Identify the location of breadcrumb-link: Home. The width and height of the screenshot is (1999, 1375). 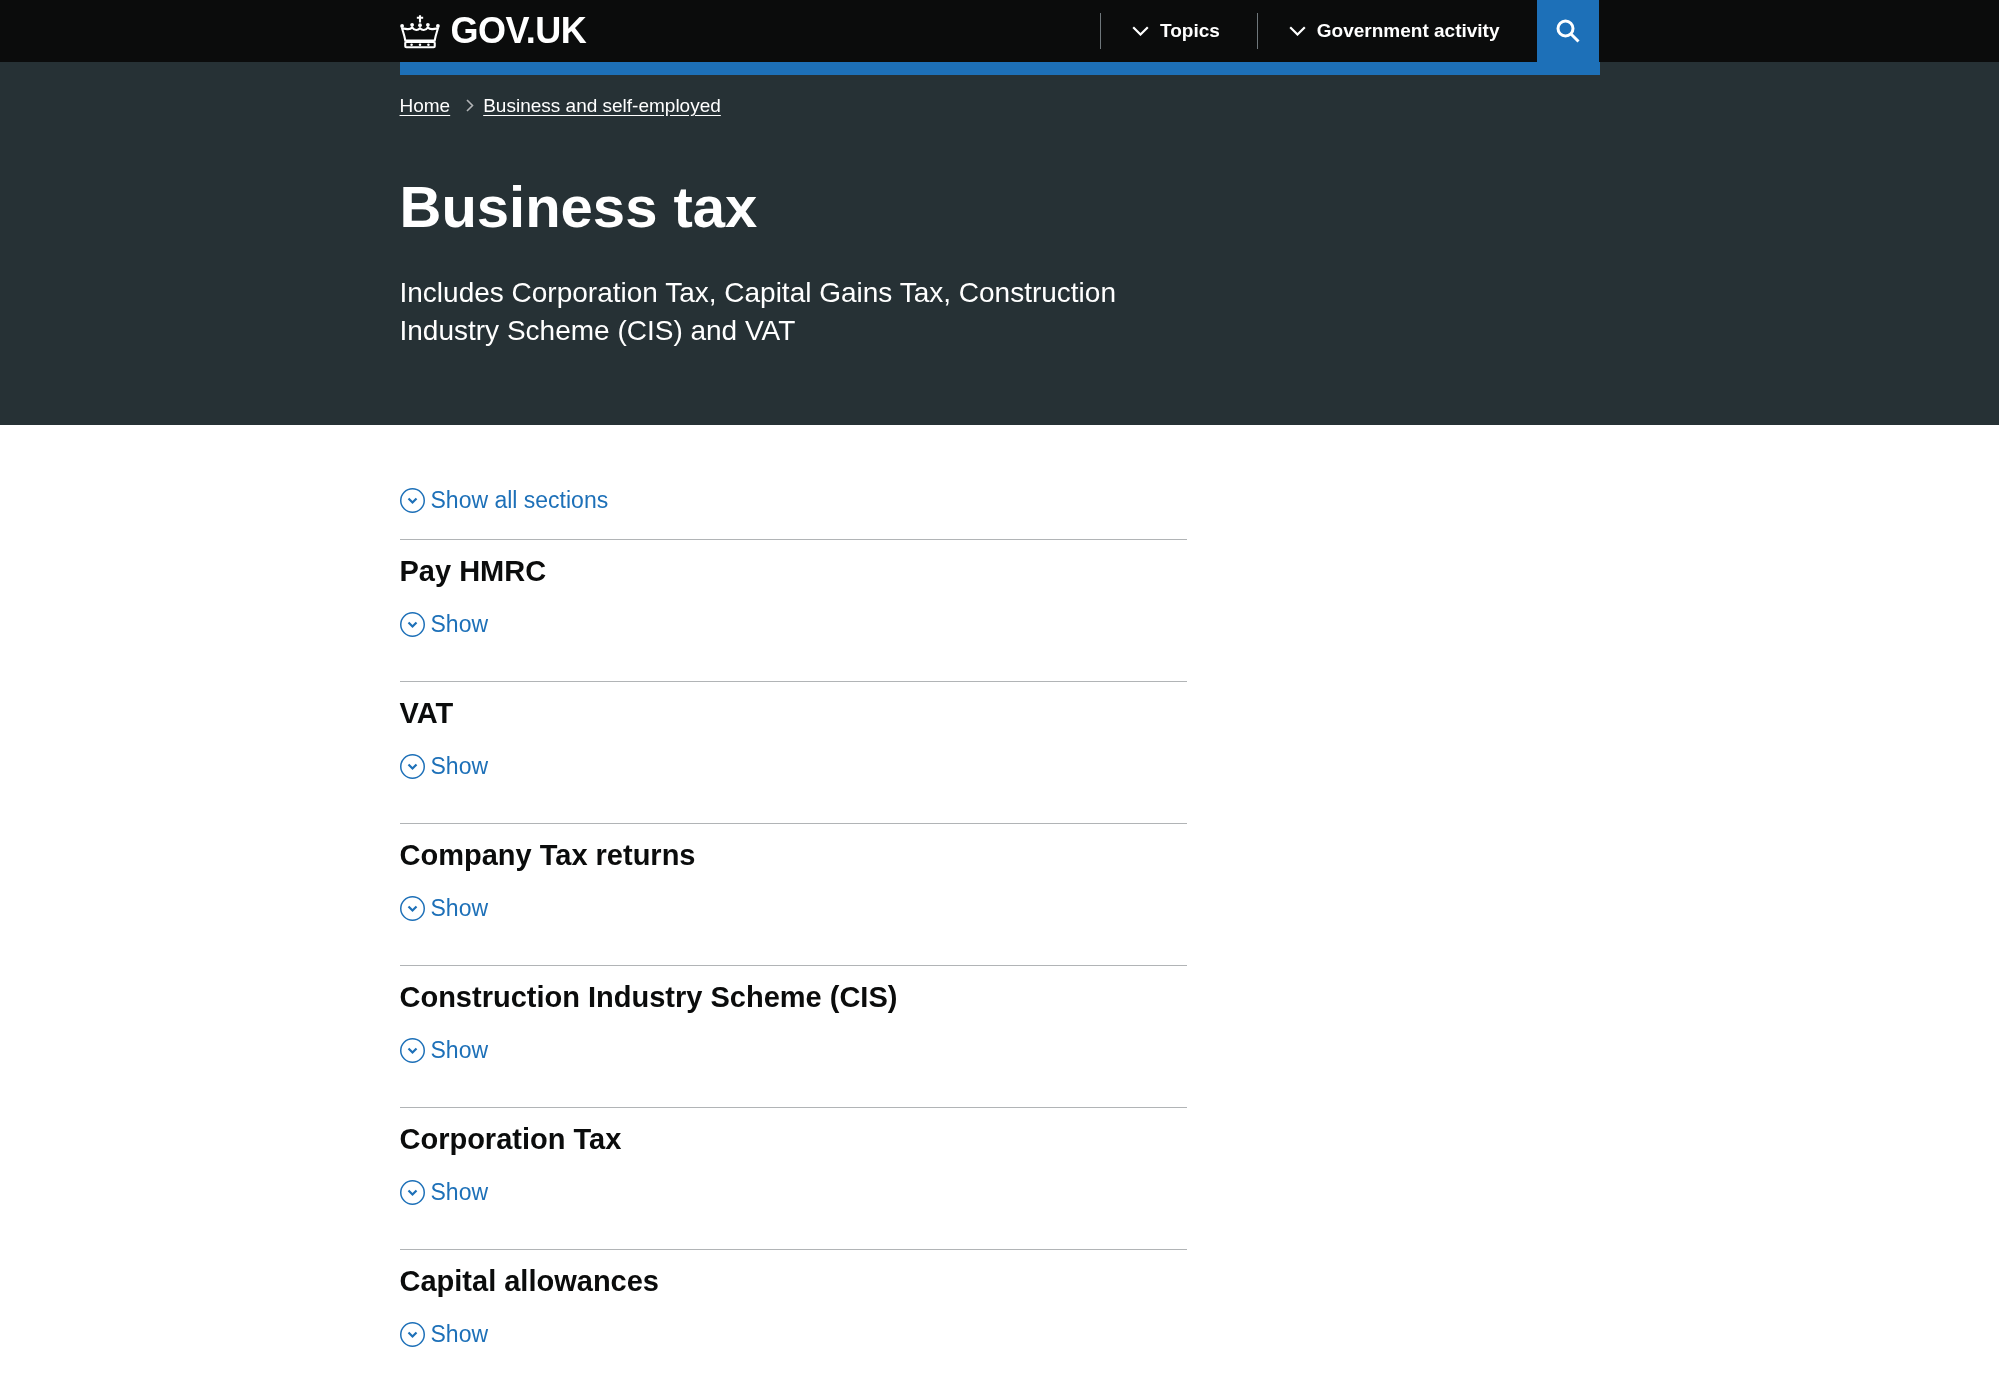
(425, 105).